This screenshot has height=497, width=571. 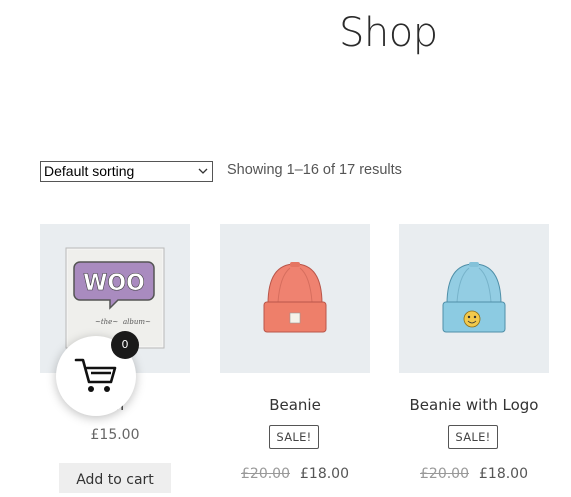 I want to click on blue-beanie-logo-image, so click(x=474, y=297).